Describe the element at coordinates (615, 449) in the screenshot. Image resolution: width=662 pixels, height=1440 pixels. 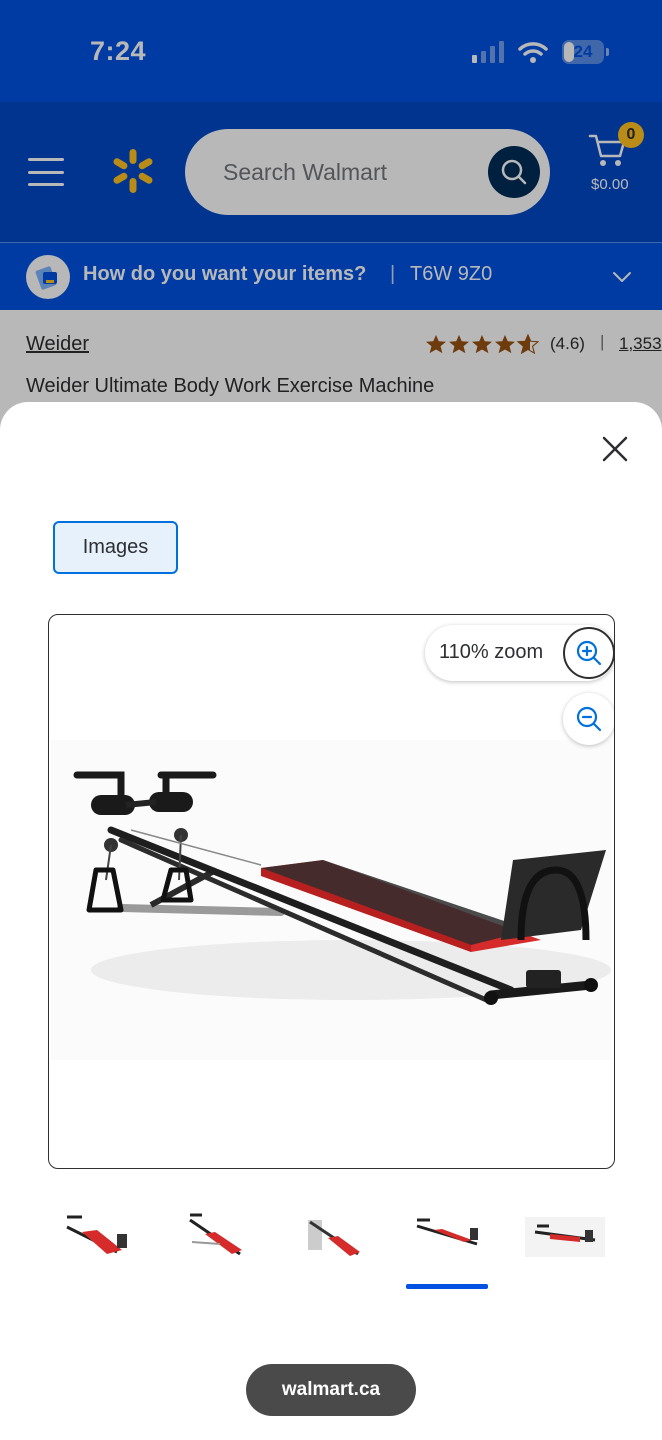
I see `close-icon` at that location.